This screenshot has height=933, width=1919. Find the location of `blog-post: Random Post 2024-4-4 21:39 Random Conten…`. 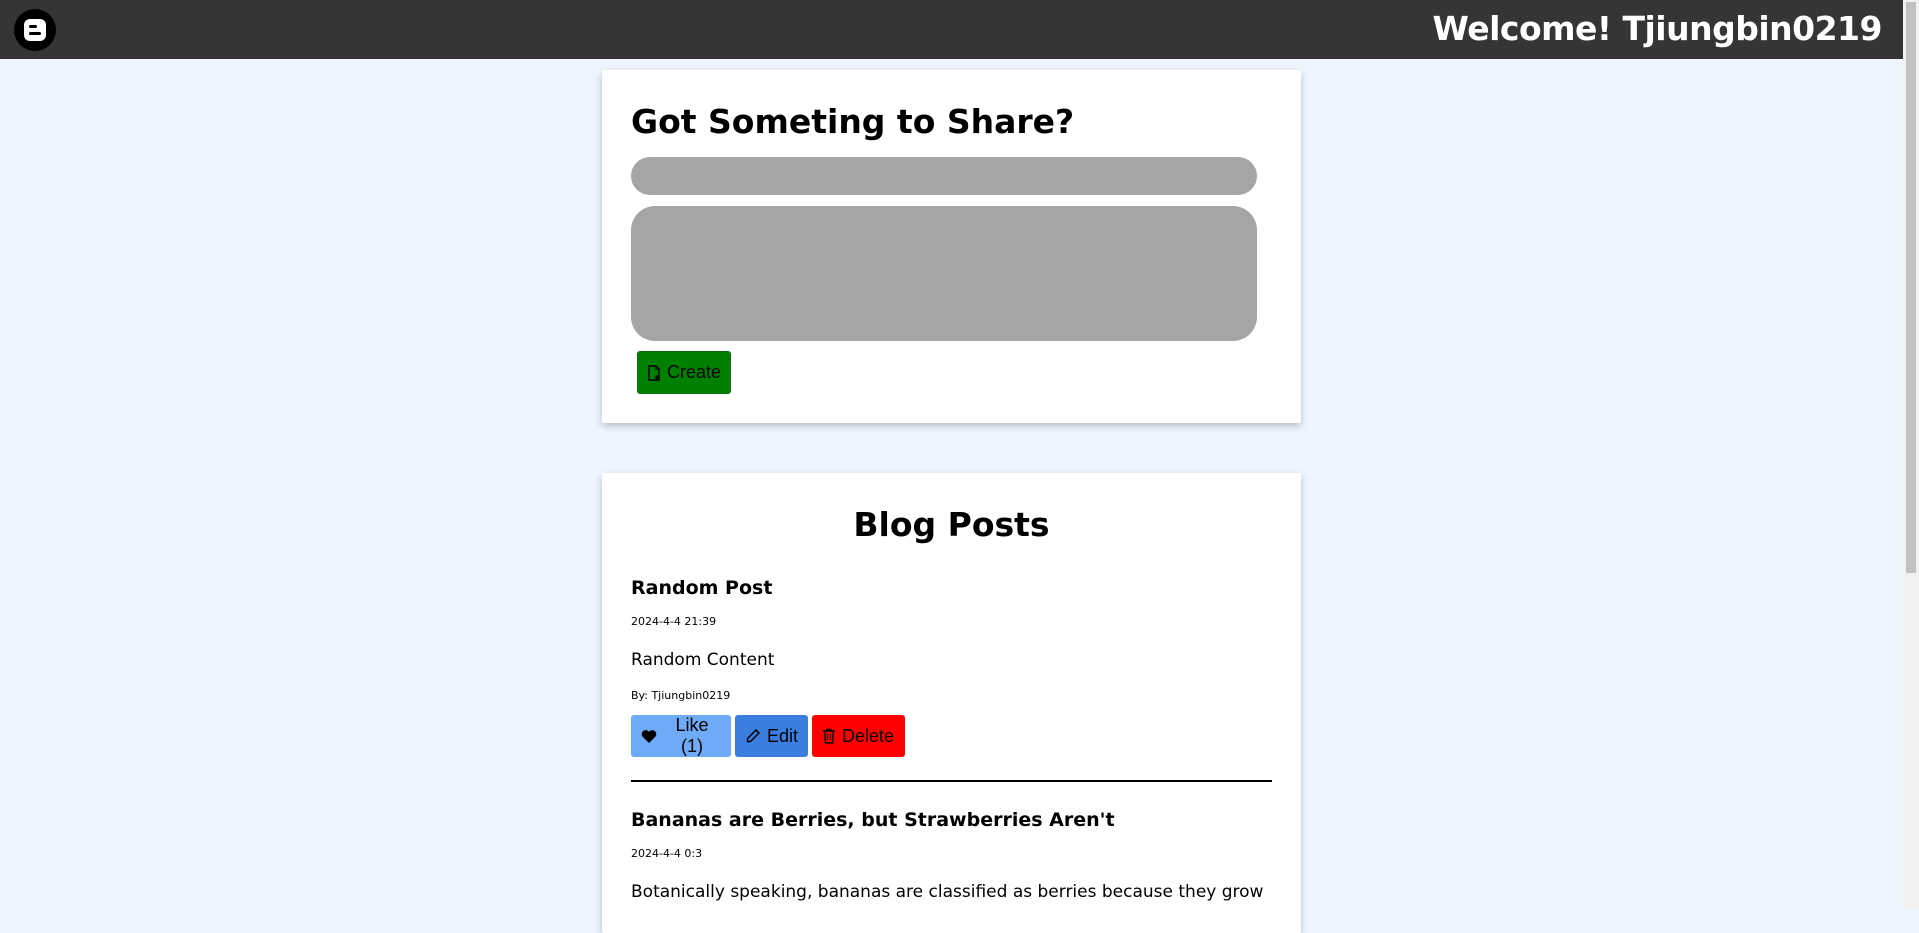

blog-post: Random Post 2024-4-4 21:39 Random Conten… is located at coordinates (951, 666).